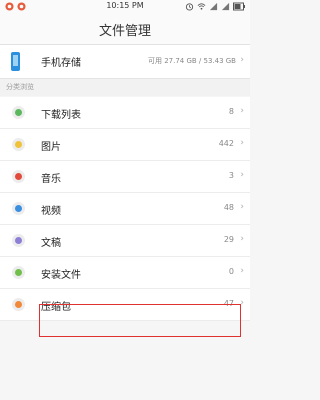  I want to click on phone-storage-row: 手机存储 可用 27.74 GB / 53.43 GB ›, so click(125, 62).